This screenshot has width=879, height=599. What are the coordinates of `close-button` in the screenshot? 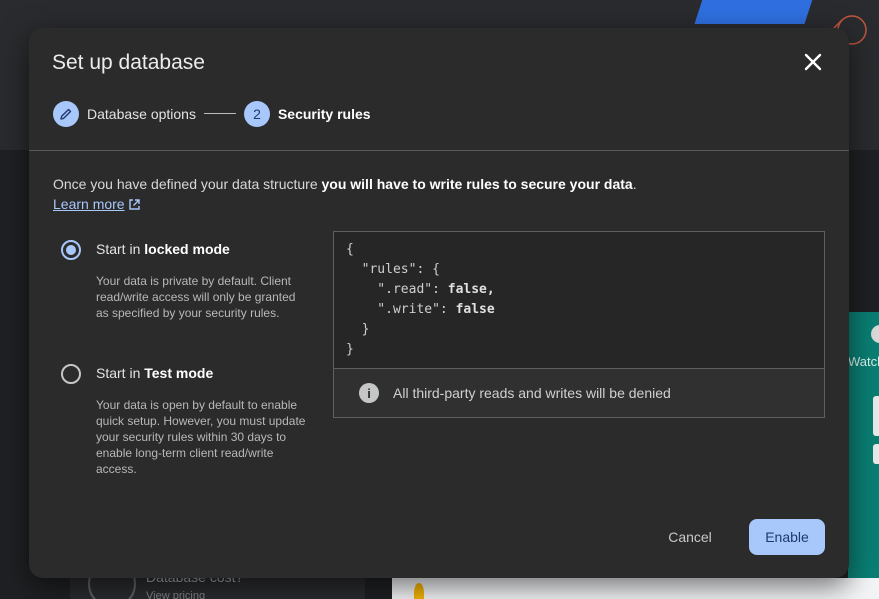 It's located at (813, 62).